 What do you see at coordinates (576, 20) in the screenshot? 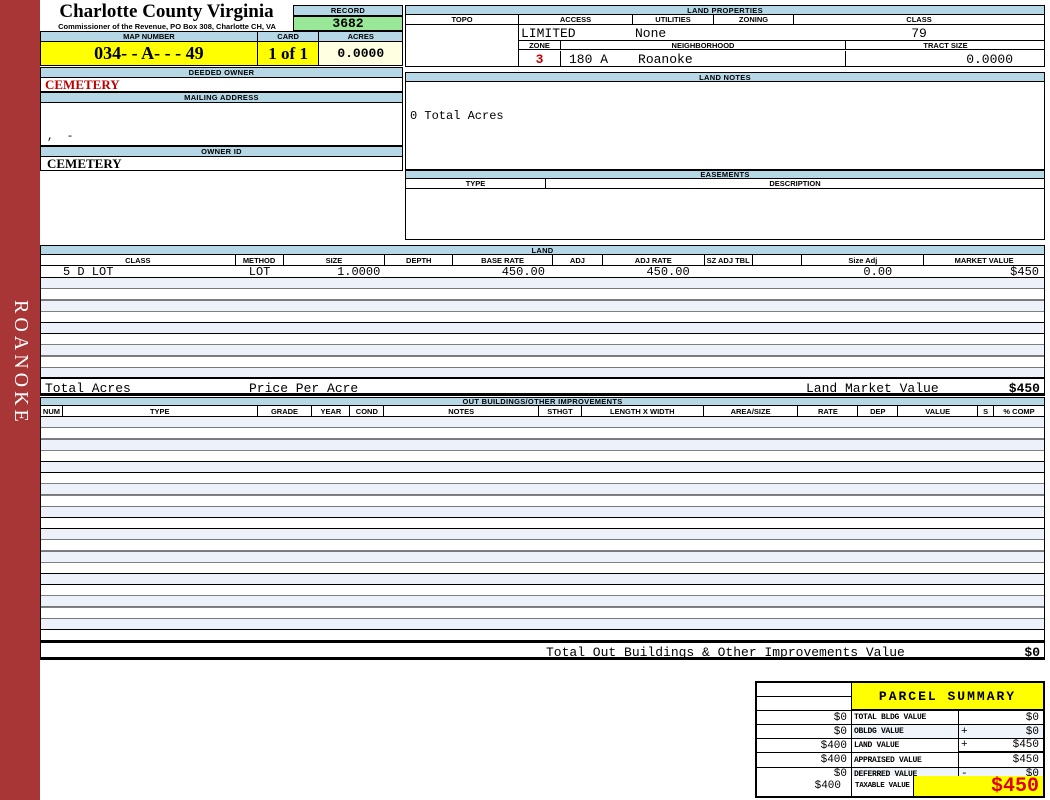
I see `access-label: ACCESS` at bounding box center [576, 20].